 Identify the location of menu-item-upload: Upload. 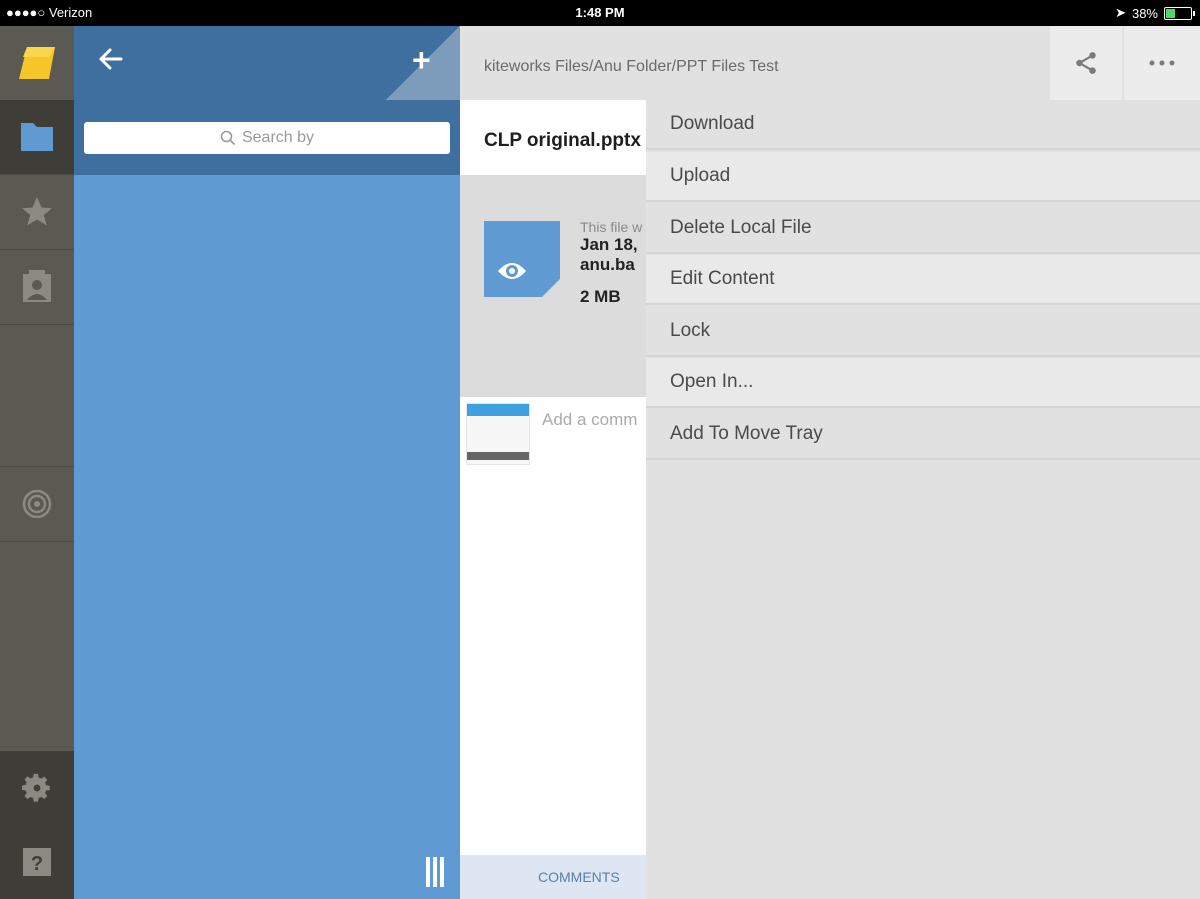
(923, 177).